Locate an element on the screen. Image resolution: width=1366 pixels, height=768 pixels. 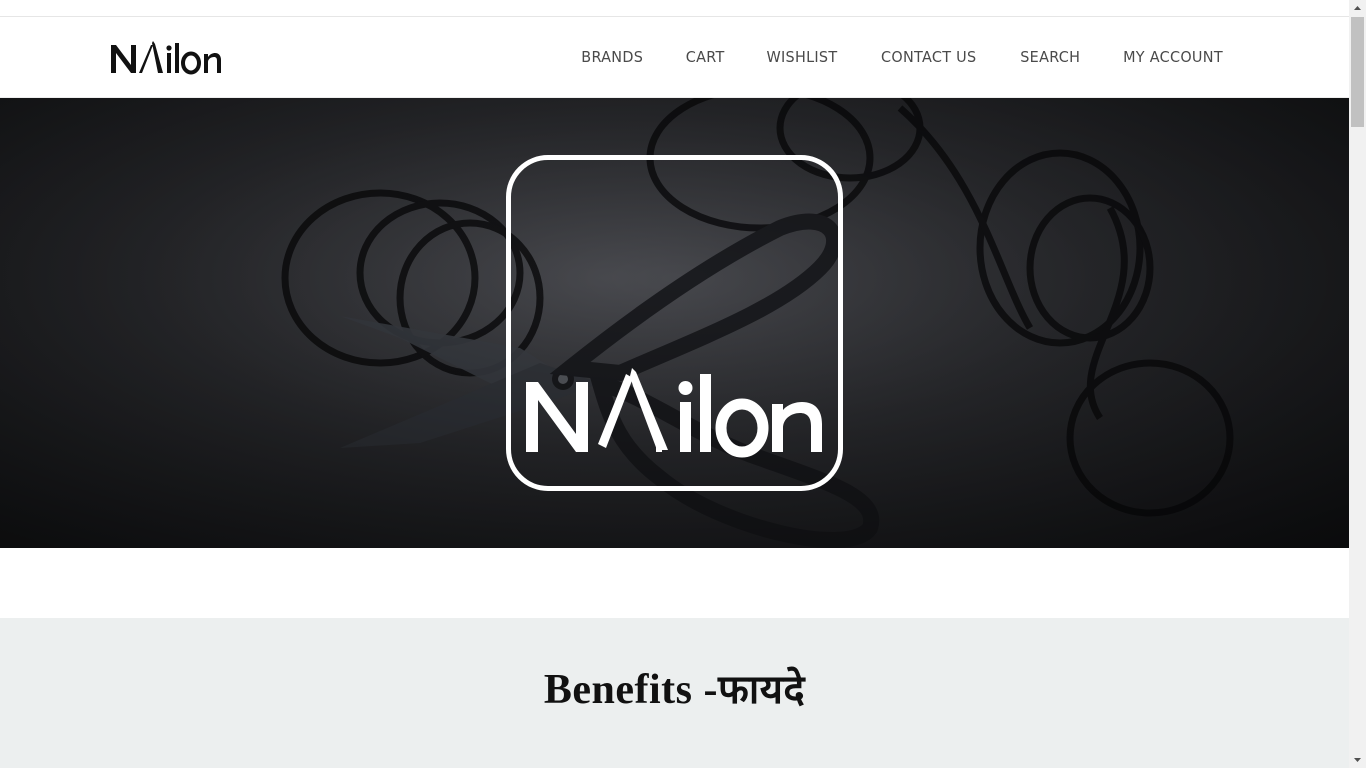
scrollbar-thumb is located at coordinates (1357, 72).